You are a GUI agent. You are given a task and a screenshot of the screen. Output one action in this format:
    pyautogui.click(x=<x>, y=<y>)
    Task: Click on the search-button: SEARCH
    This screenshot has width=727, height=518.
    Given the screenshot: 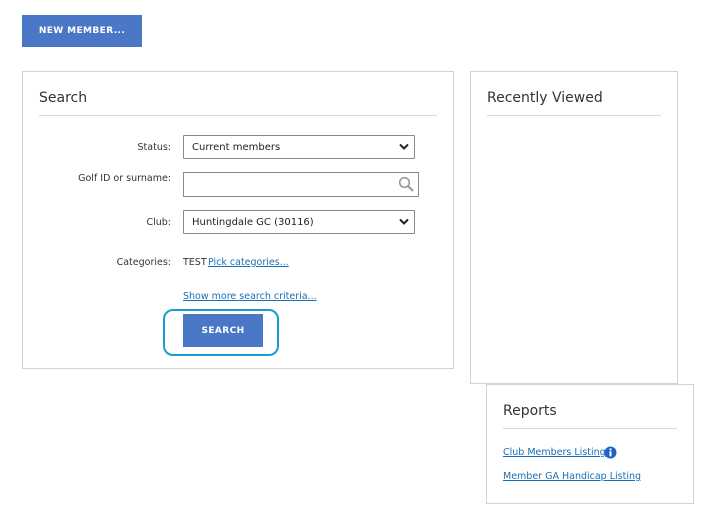 What is the action you would take?
    pyautogui.click(x=223, y=330)
    